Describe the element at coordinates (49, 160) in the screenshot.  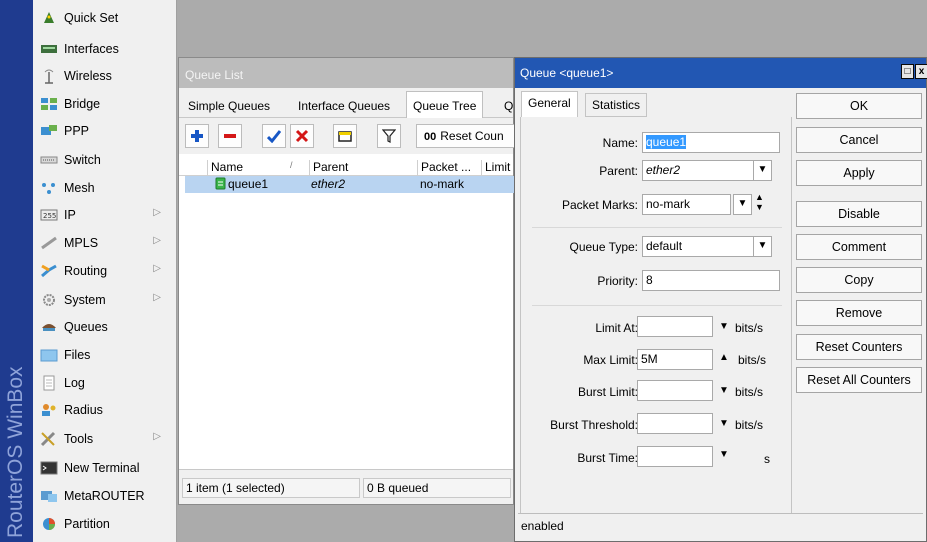
I see `switch-icon` at that location.